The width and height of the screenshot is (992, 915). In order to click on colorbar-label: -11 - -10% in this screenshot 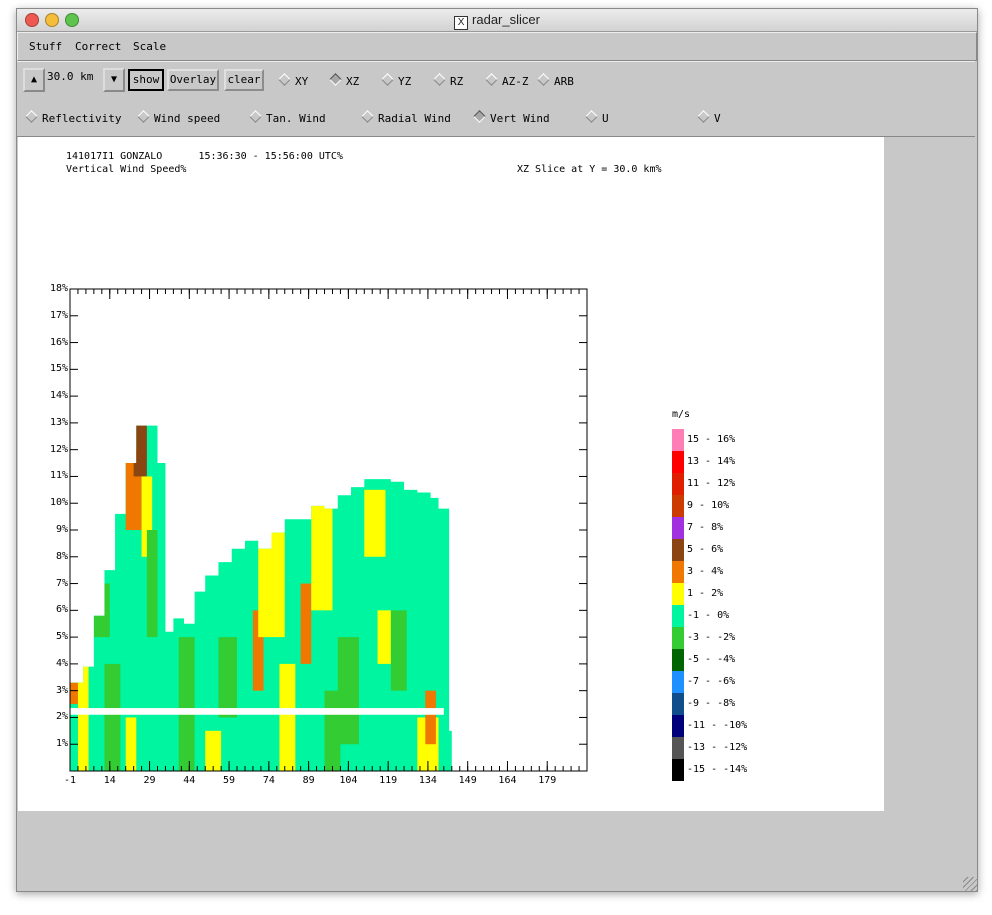, I will do `click(717, 725)`.